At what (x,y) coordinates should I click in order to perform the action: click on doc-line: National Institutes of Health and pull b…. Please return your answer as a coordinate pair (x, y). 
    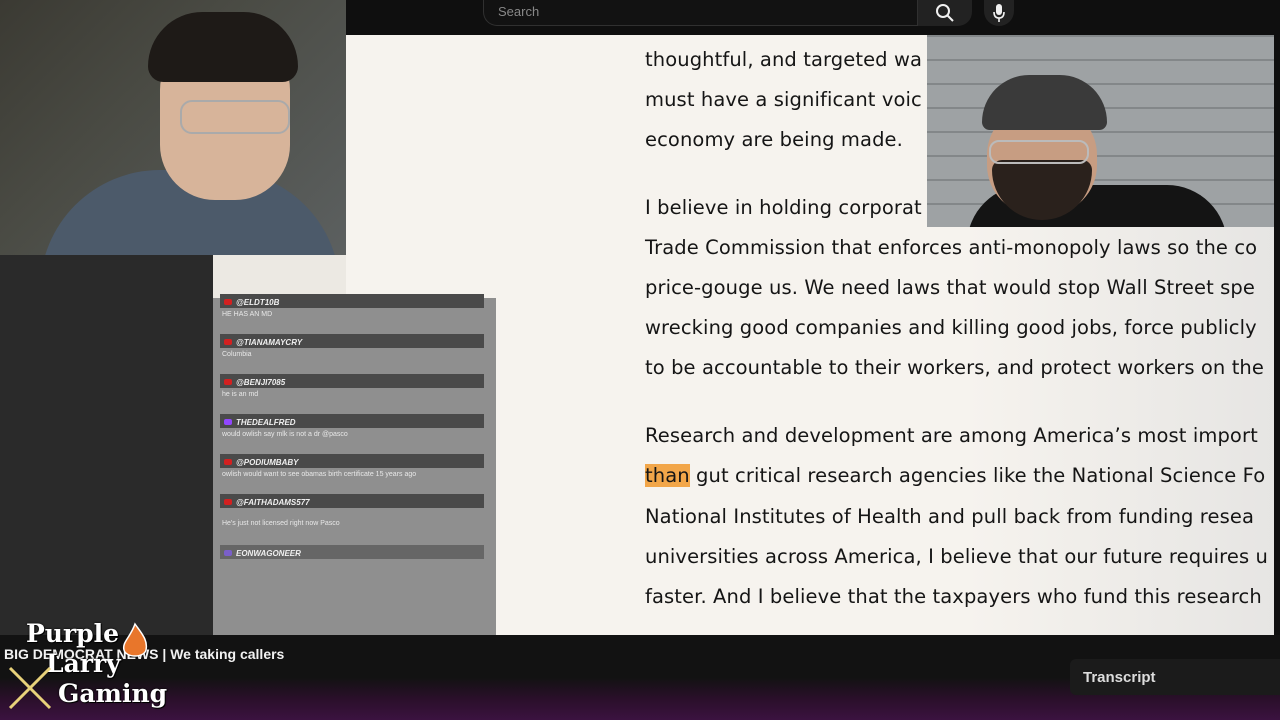
    Looking at the image, I should click on (949, 516).